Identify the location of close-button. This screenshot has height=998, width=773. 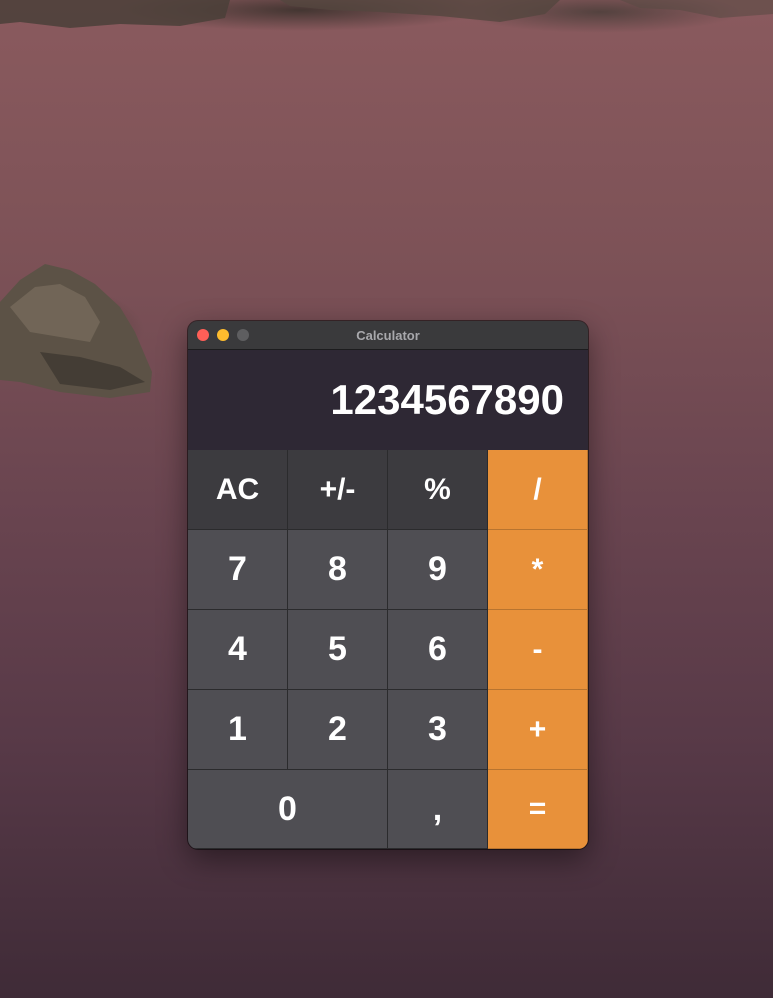
(203, 335).